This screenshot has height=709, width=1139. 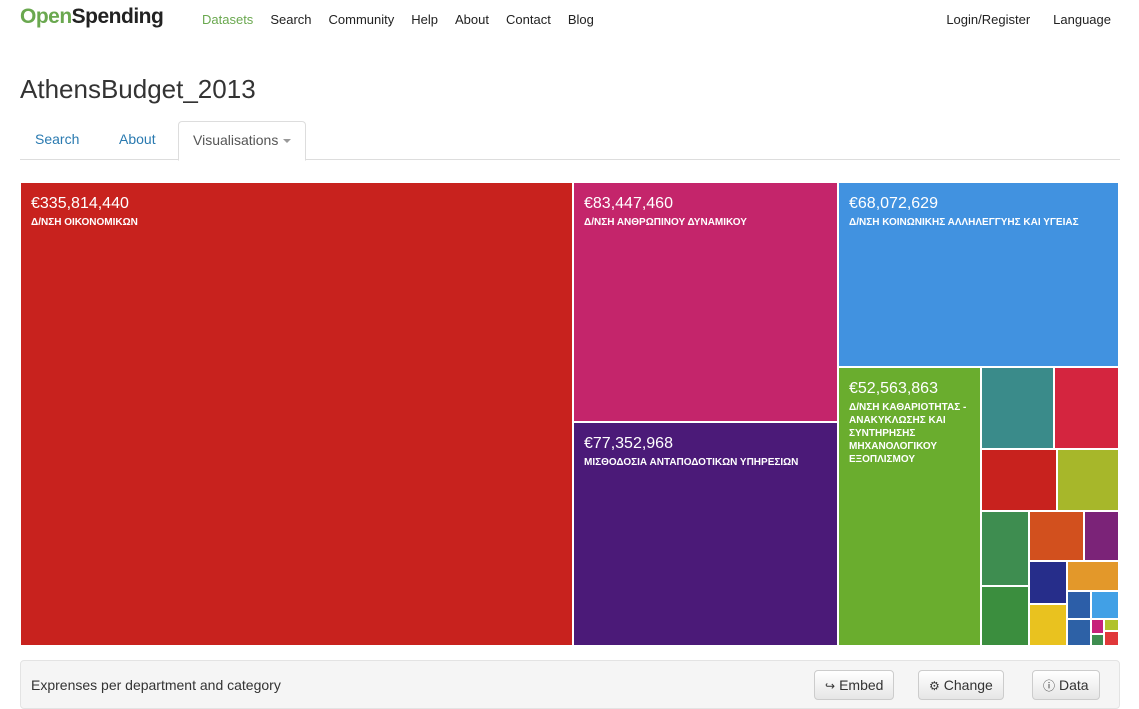 I want to click on nav-blog: Blog, so click(x=581, y=19).